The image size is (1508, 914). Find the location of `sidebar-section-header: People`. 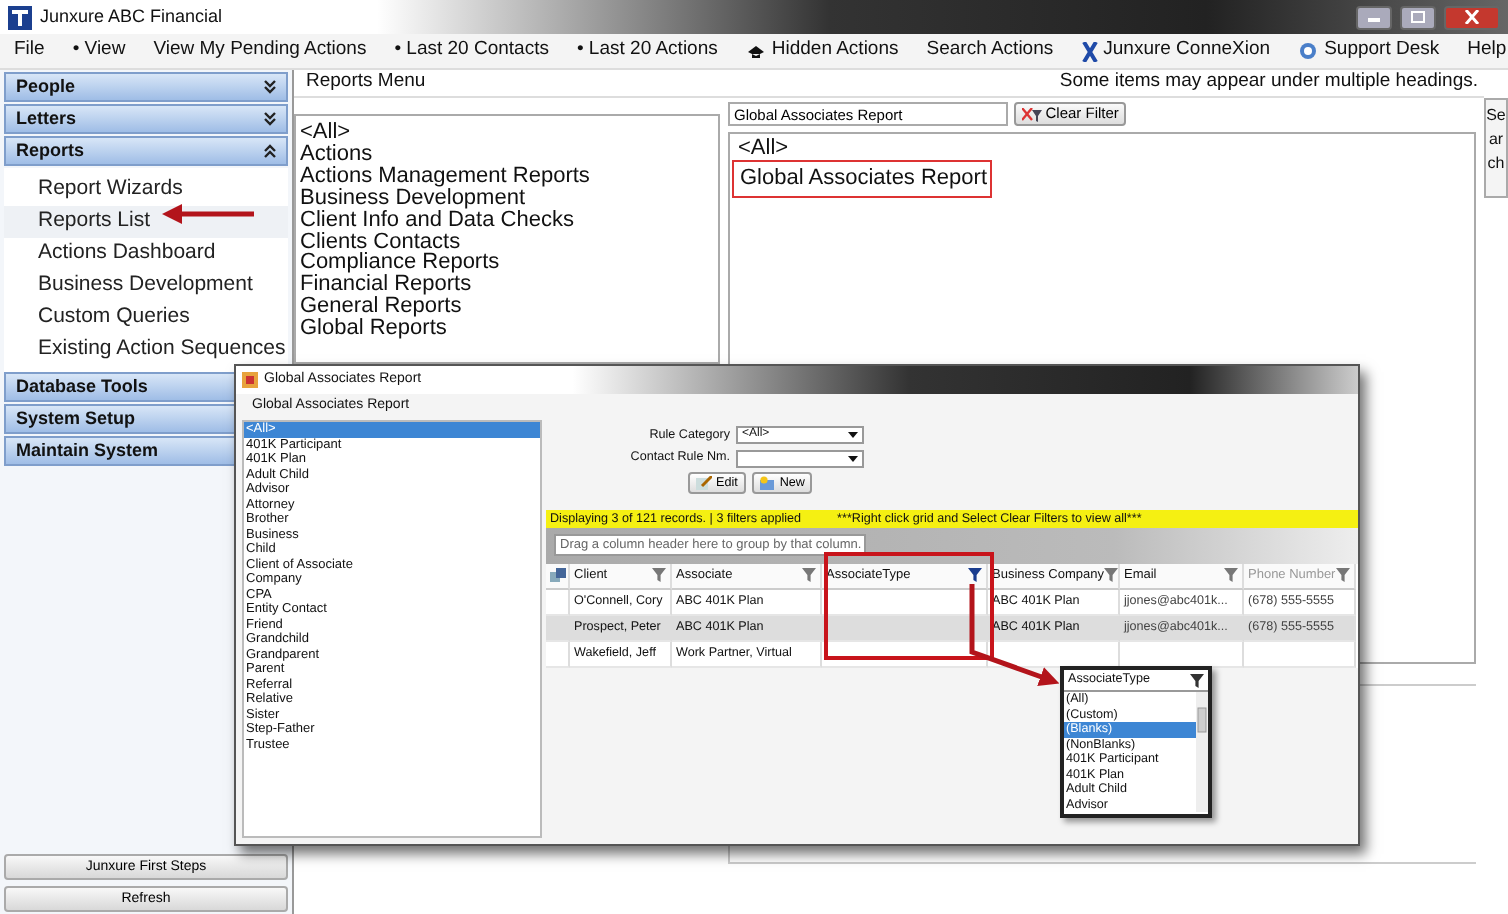

sidebar-section-header: People is located at coordinates (146, 87).